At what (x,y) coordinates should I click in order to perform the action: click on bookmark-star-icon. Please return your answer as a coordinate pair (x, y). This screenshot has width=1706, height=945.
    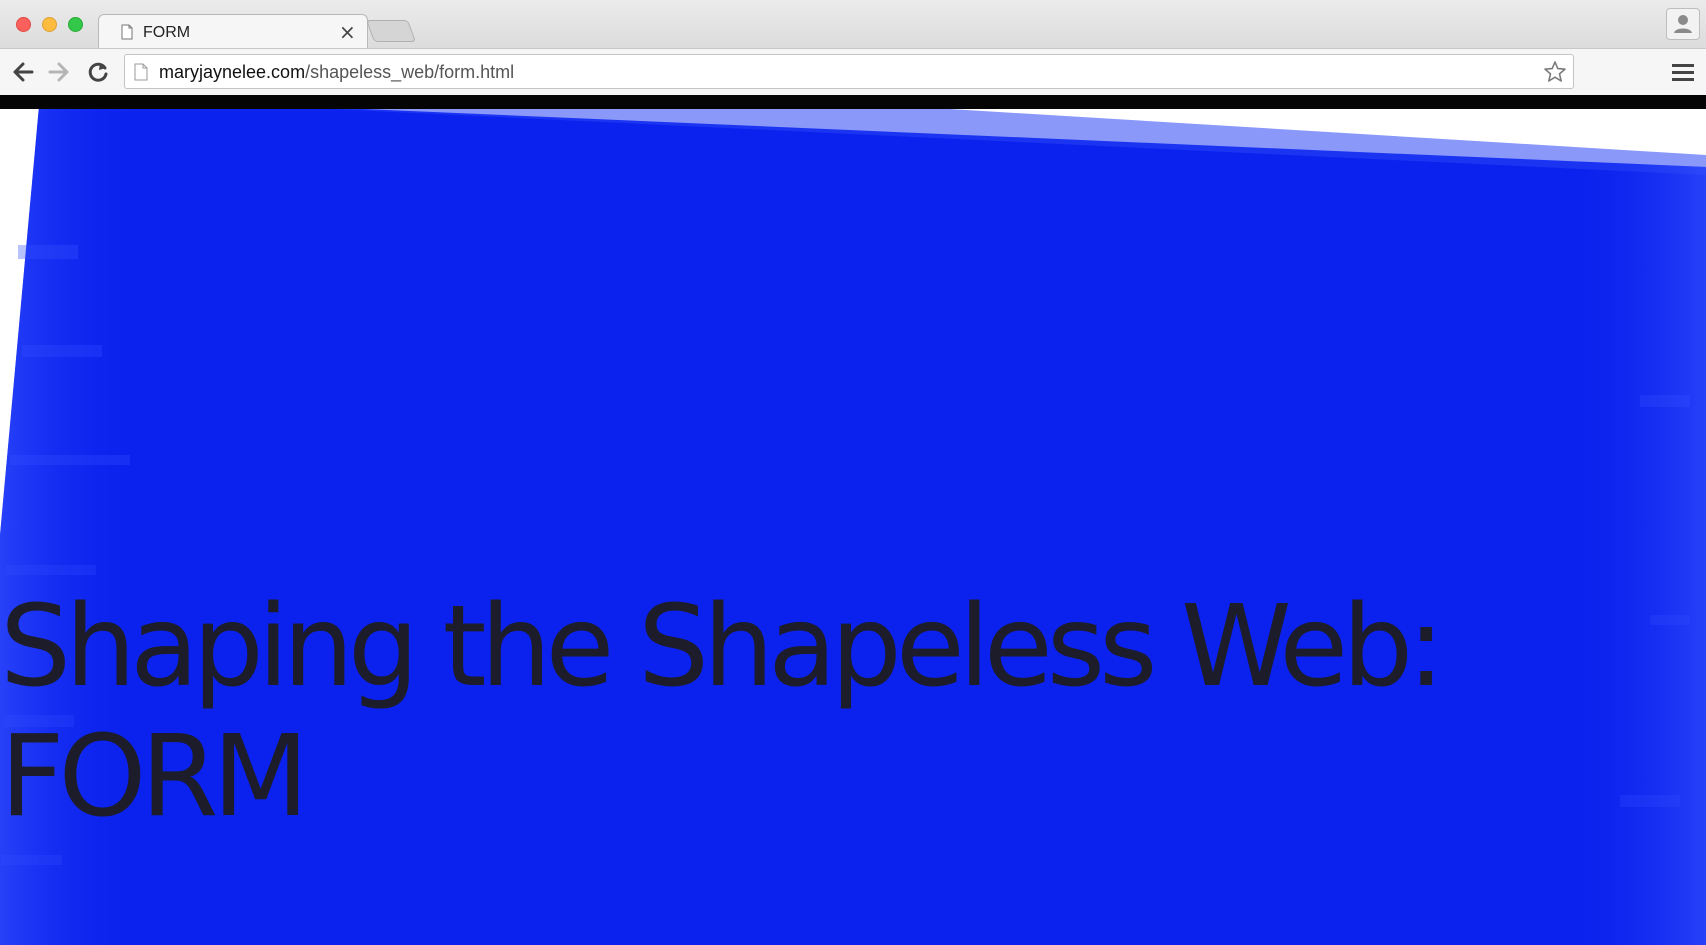
    Looking at the image, I should click on (1555, 72).